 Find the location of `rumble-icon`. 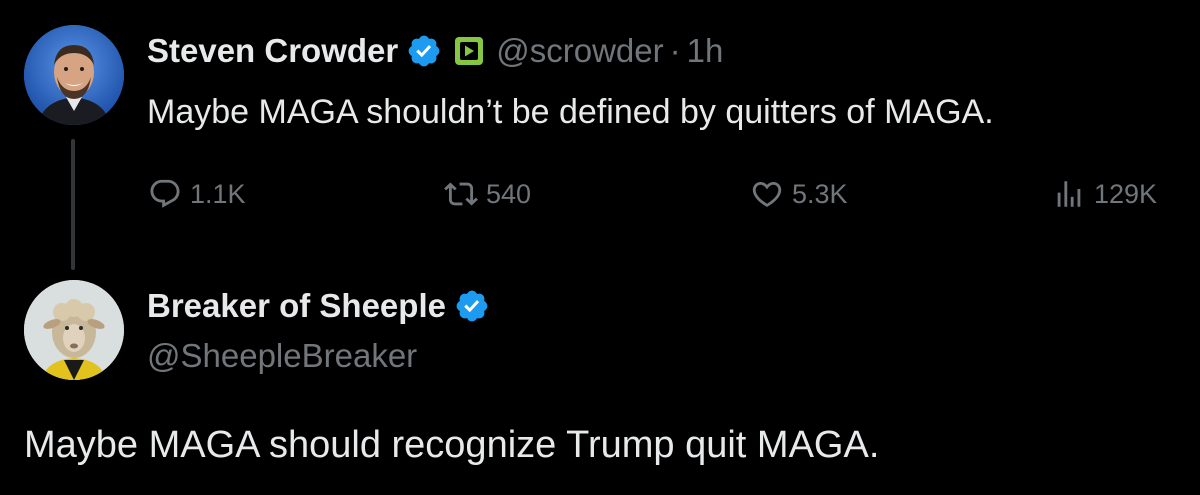

rumble-icon is located at coordinates (469, 51).